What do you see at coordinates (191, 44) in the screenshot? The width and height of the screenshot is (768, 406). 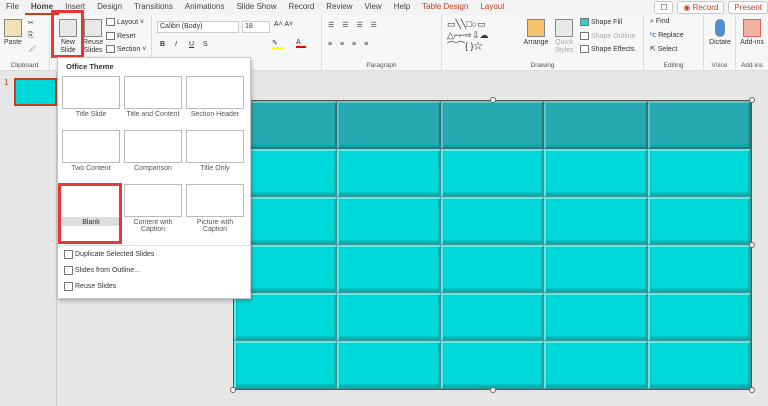 I see `underline-button: U` at bounding box center [191, 44].